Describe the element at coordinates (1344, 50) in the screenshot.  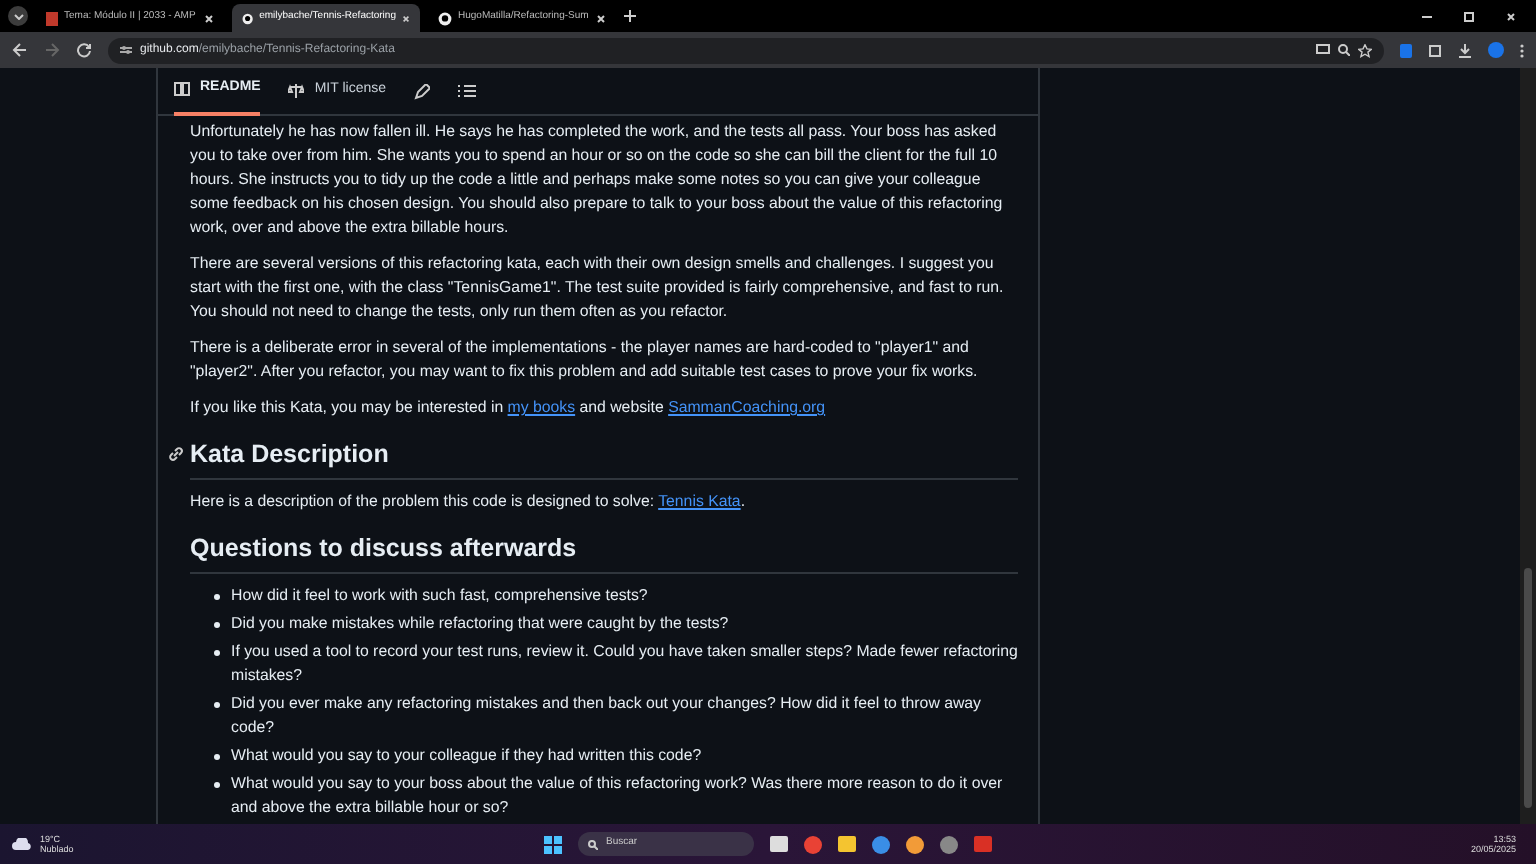
I see `zoom-icon` at that location.